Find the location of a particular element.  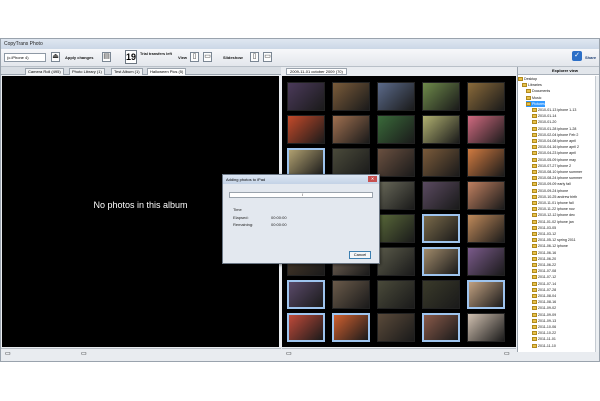

tree-node: 2011-08-04 is located at coordinates (544, 296).